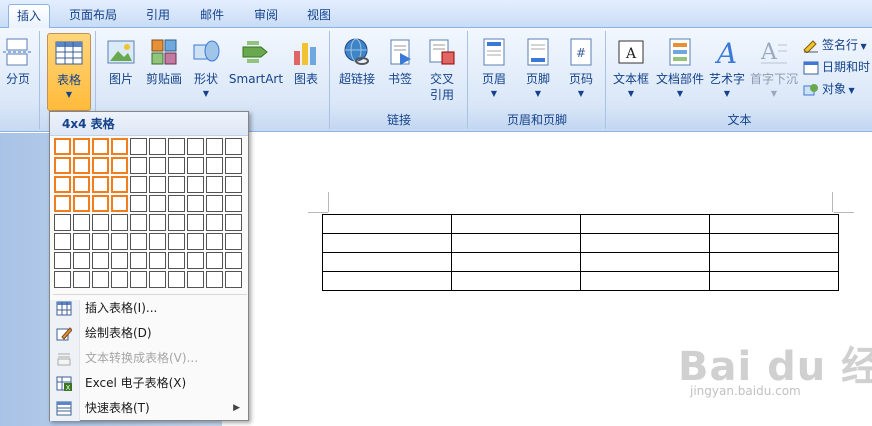 The height and width of the screenshot is (426, 872). Describe the element at coordinates (400, 72) in the screenshot. I see `bookmark-button: 书签` at that location.